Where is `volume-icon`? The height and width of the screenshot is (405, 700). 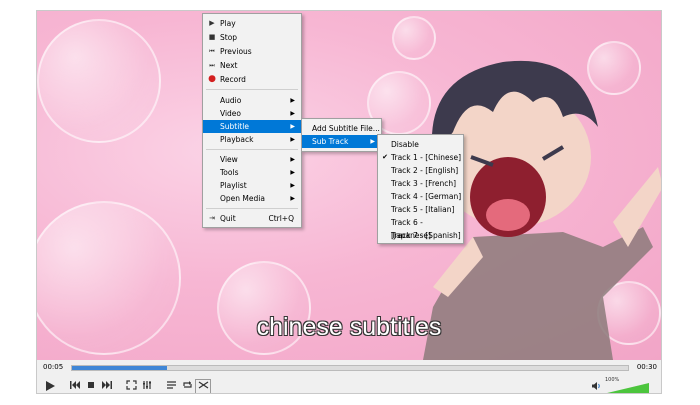 volume-icon is located at coordinates (596, 386).